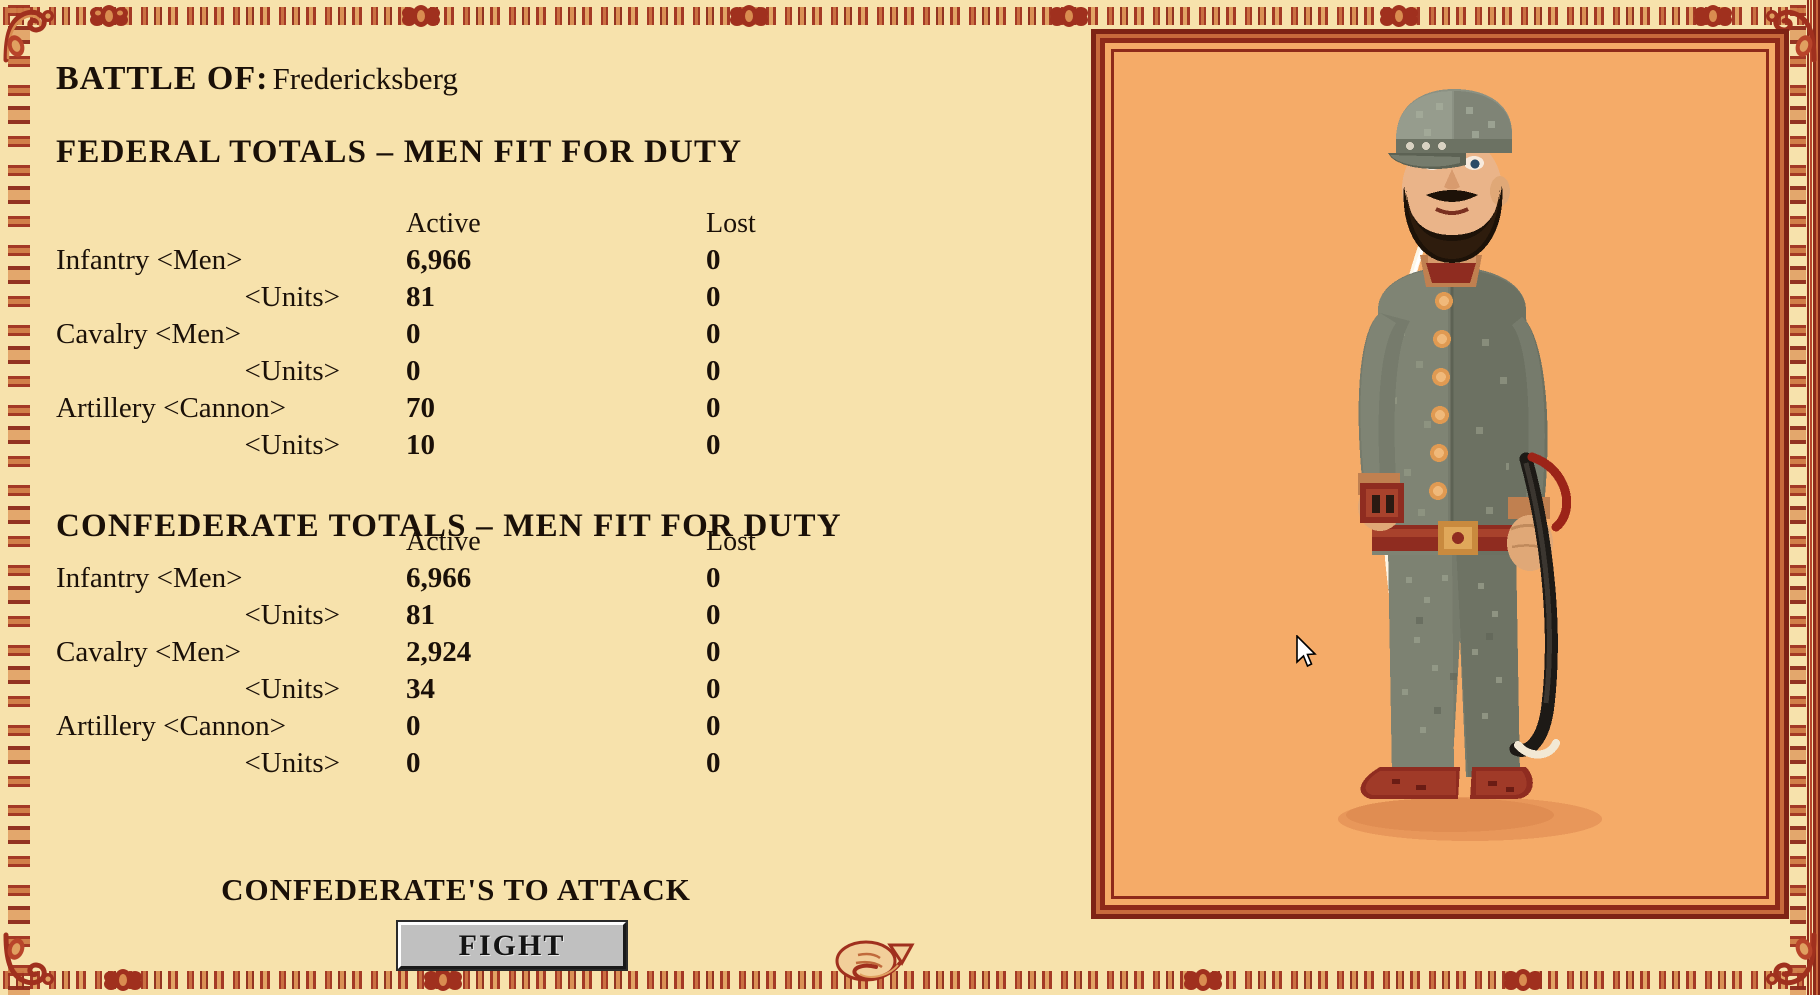 This screenshot has height=995, width=1820. Describe the element at coordinates (496, 687) in the screenshot. I see `table-row: <Units> 34 0` at that location.